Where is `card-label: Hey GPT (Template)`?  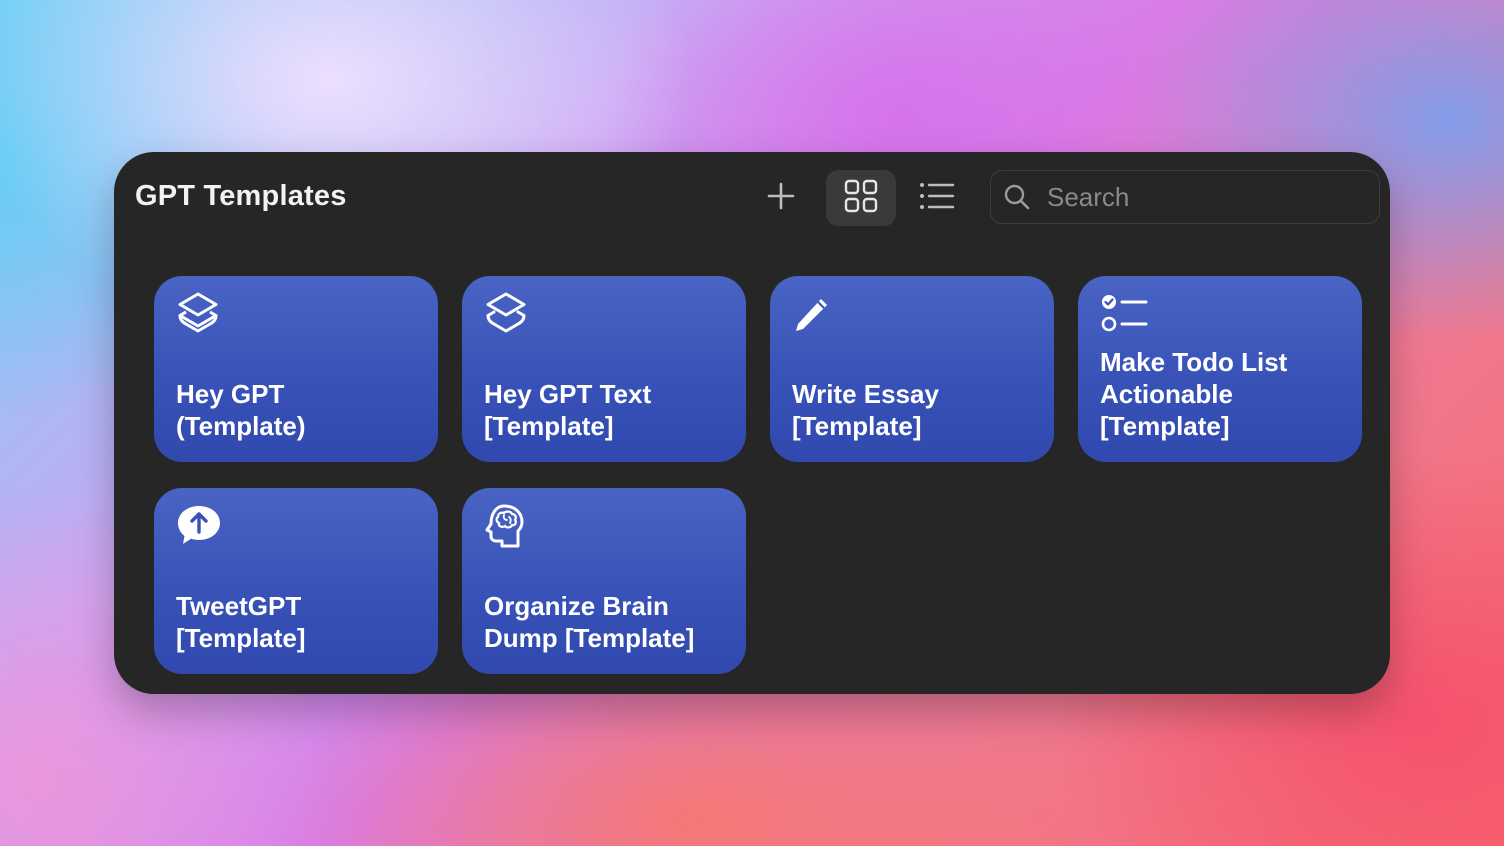 card-label: Hey GPT (Template) is located at coordinates (241, 410).